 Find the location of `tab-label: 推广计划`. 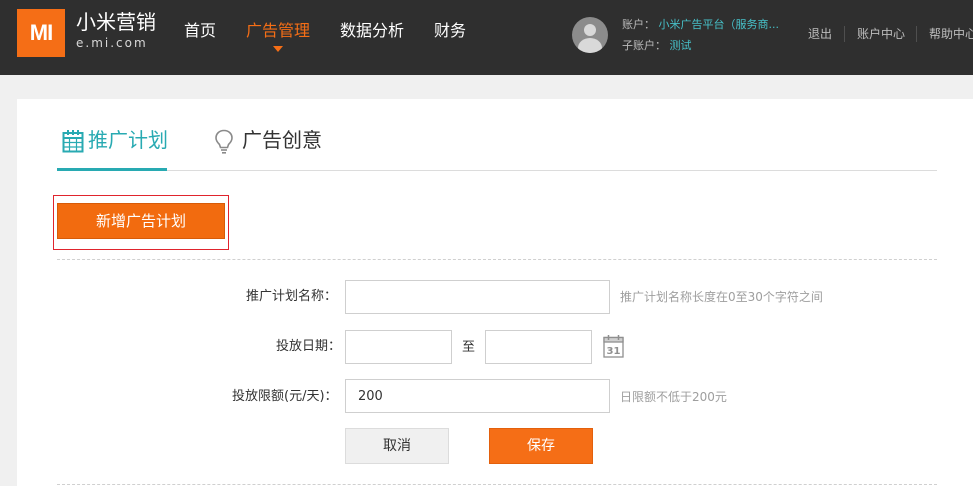

tab-label: 推广计划 is located at coordinates (128, 140).